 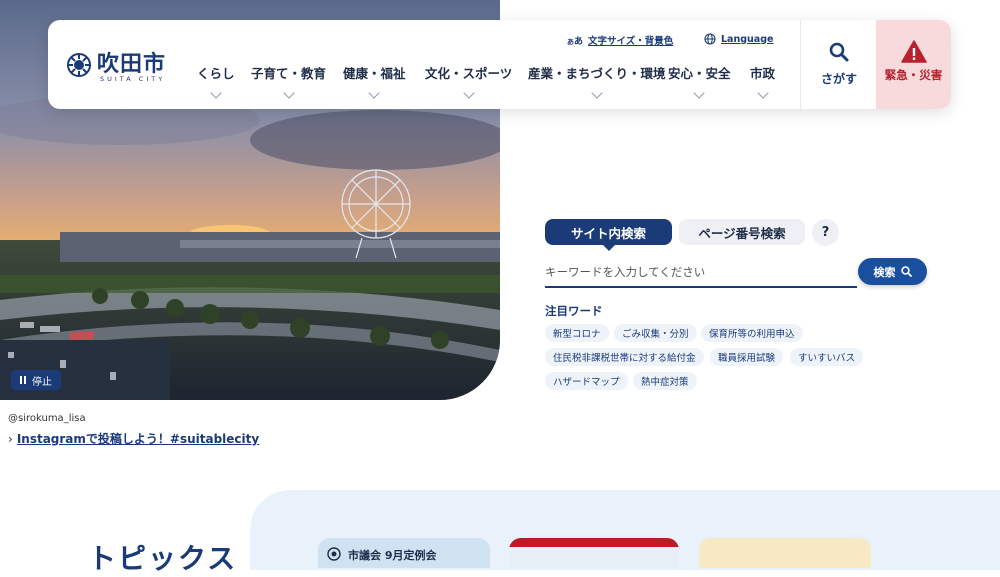 What do you see at coordinates (825, 232) in the screenshot?
I see `search-help-button: ?` at bounding box center [825, 232].